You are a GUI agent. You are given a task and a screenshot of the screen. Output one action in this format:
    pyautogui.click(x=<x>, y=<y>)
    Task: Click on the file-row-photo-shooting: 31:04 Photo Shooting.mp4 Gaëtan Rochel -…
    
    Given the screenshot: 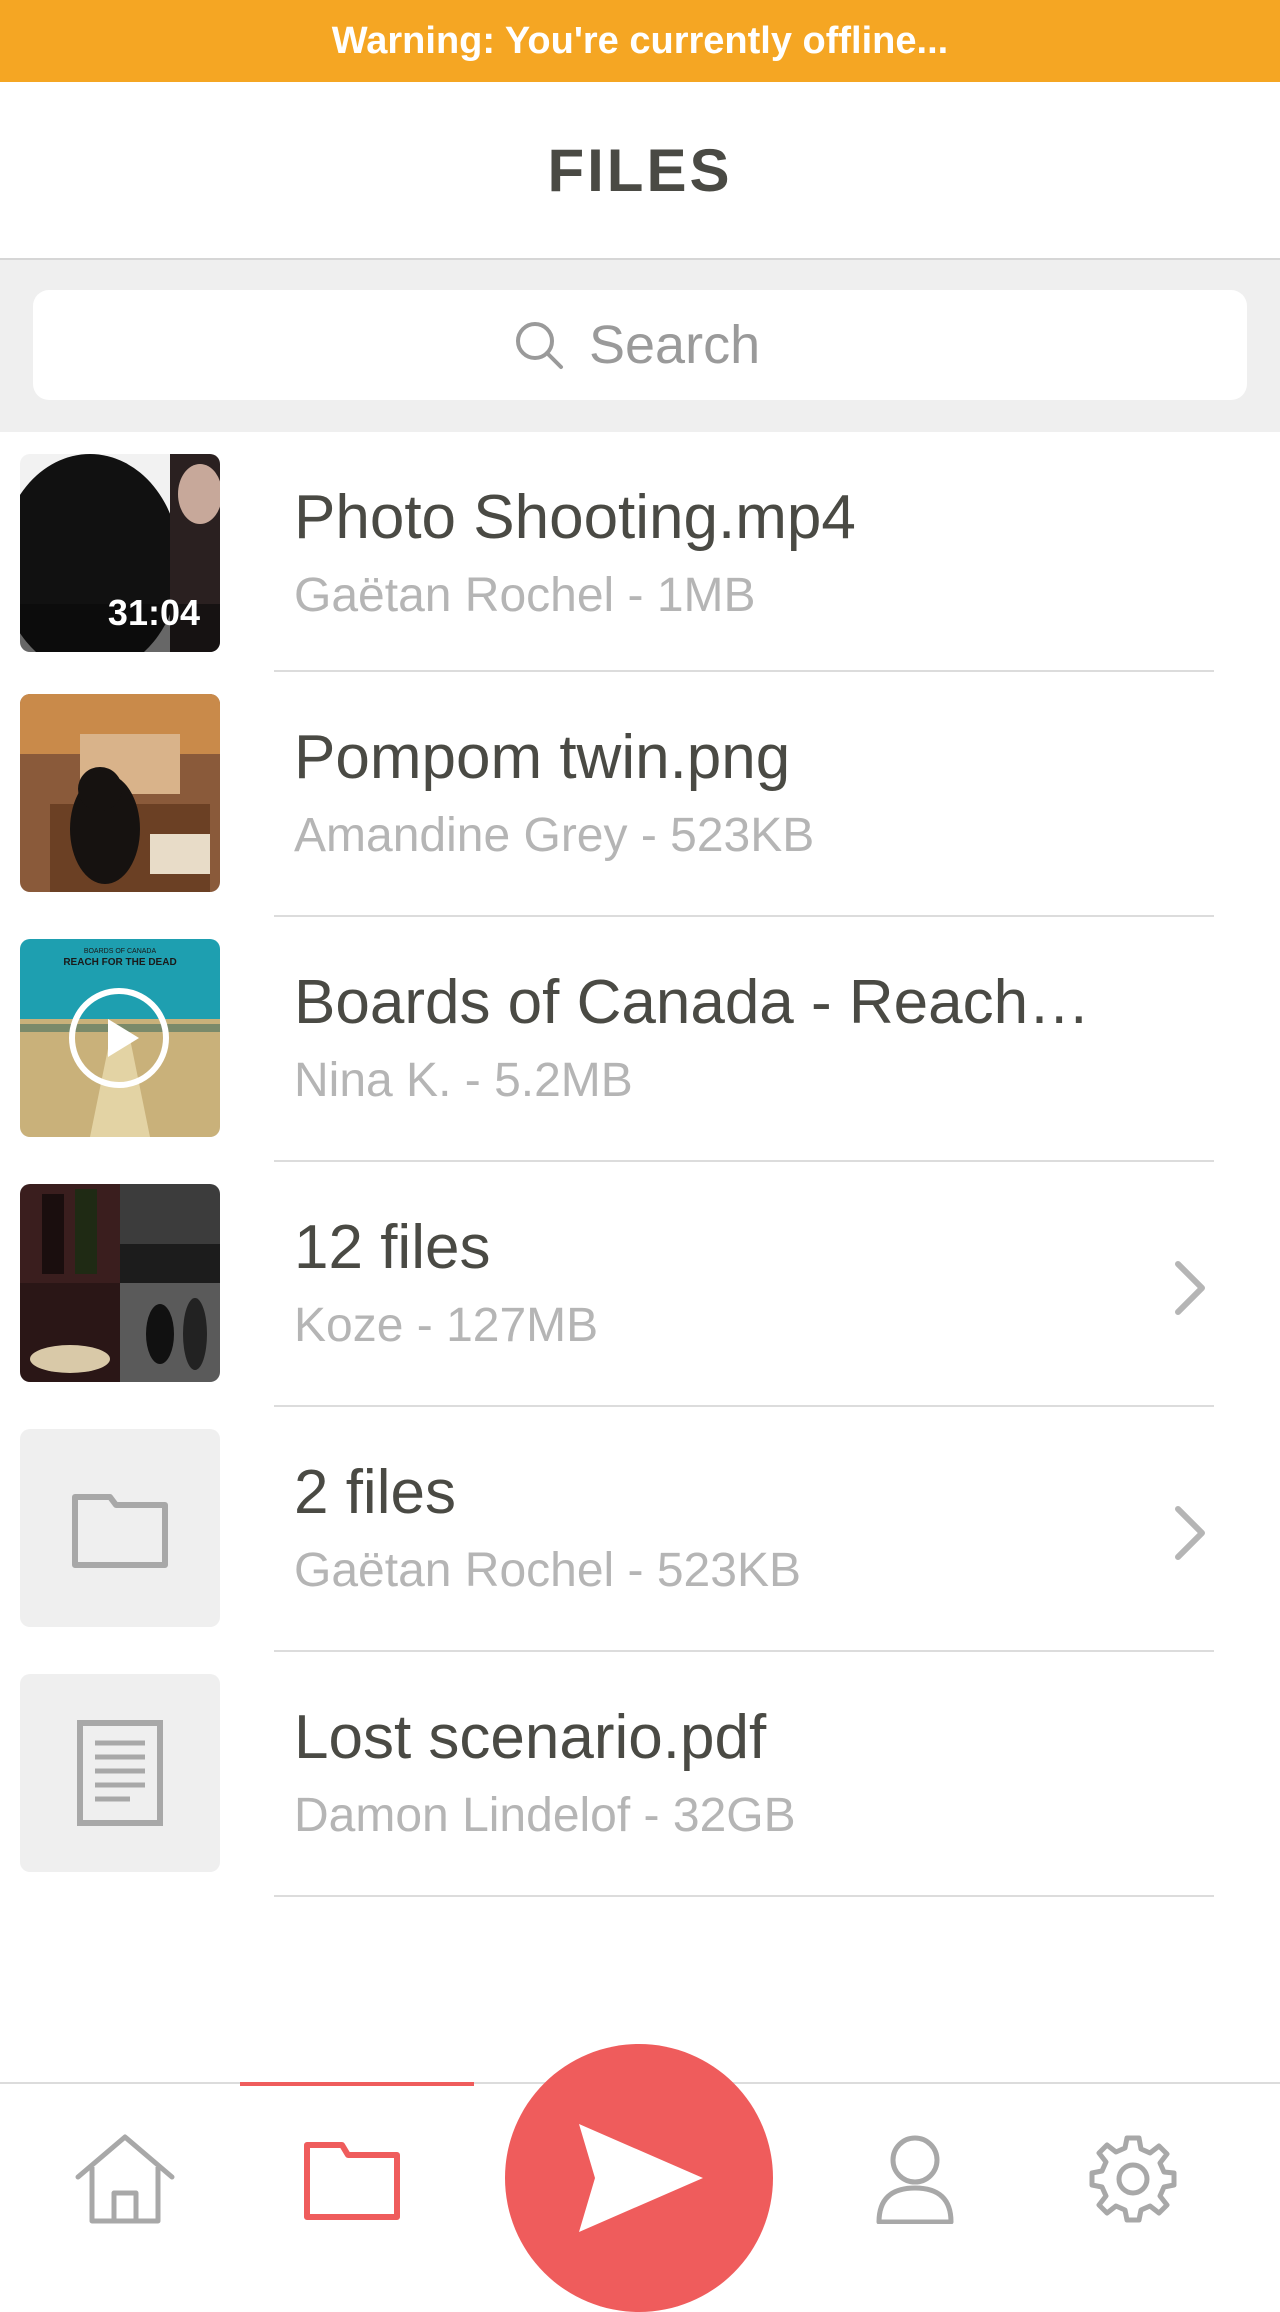 What is the action you would take?
    pyautogui.click(x=640, y=552)
    